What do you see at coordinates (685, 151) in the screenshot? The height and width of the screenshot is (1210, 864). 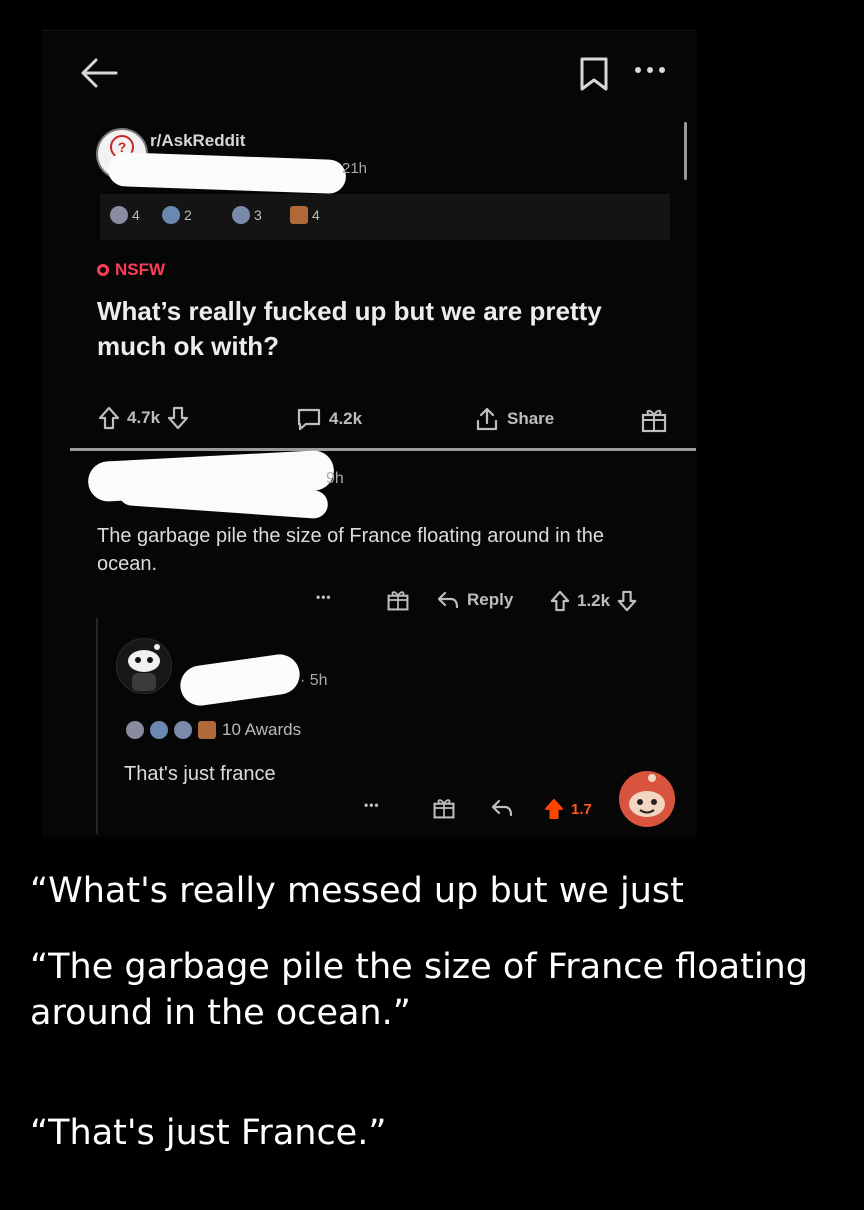 I see `scrollbar` at bounding box center [685, 151].